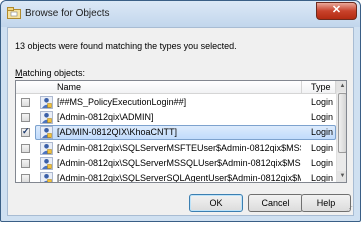 The image size is (361, 240). I want to click on object-name: [Admin-0812qix\ADMIN], so click(105, 117).